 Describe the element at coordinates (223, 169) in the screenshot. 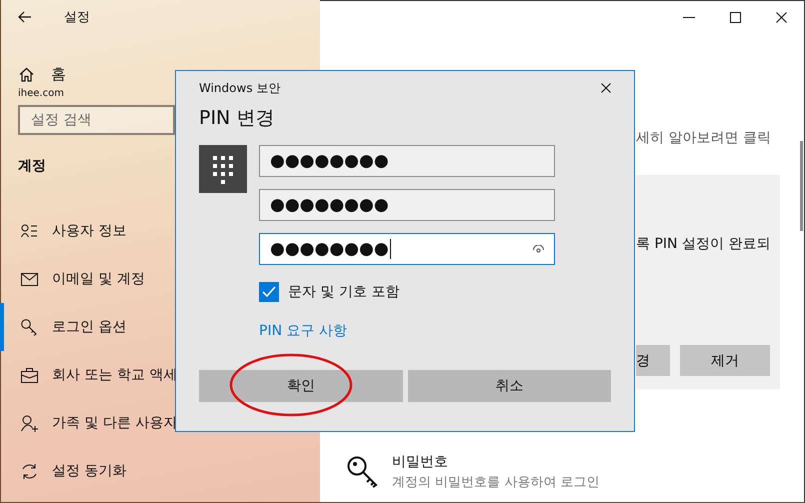

I see `keypad-icon` at that location.